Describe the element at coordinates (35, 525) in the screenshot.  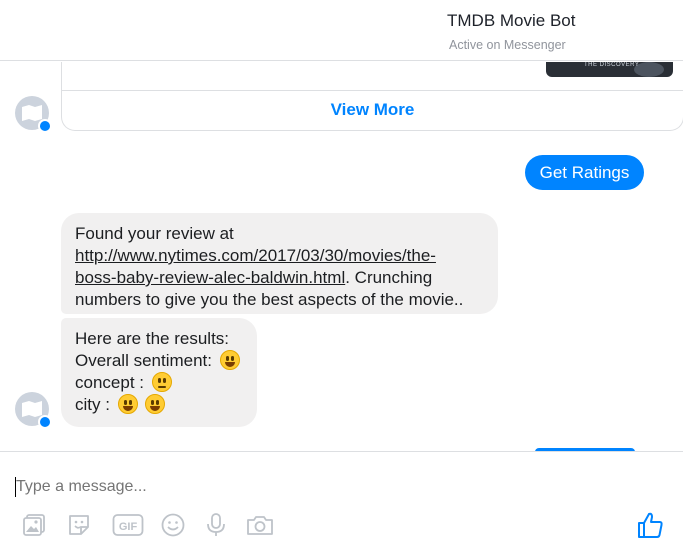
I see `image-icon` at that location.